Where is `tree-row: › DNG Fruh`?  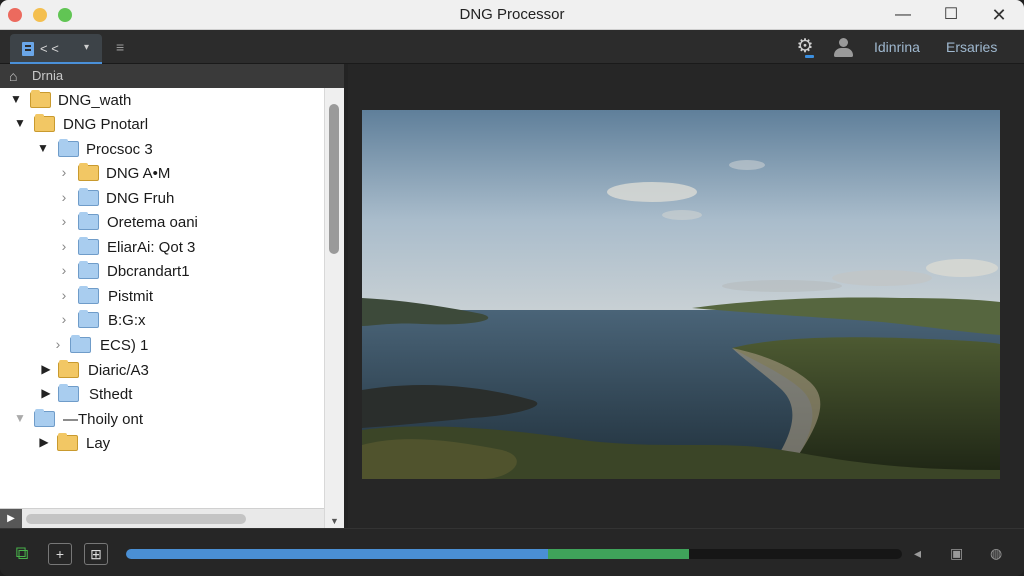 tree-row: › DNG Fruh is located at coordinates (162, 198).